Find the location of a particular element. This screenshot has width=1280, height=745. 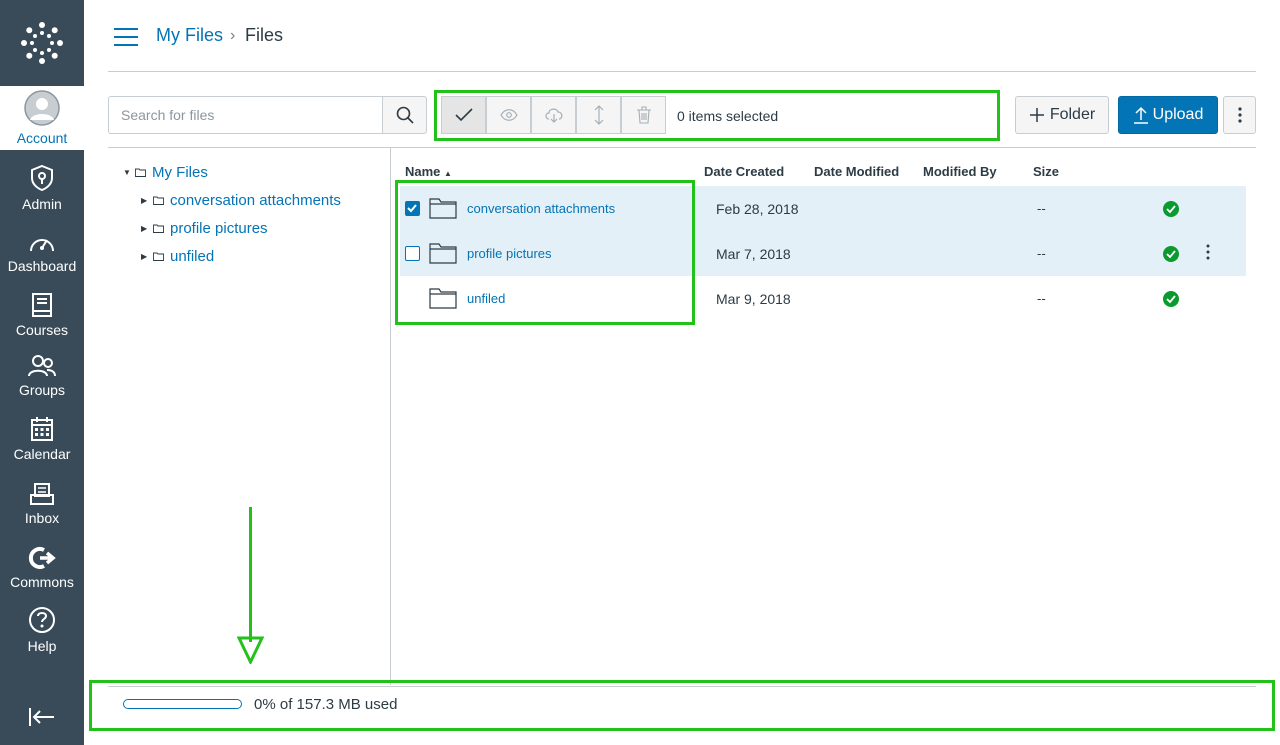

add-folder-button: Folder is located at coordinates (1062, 115).